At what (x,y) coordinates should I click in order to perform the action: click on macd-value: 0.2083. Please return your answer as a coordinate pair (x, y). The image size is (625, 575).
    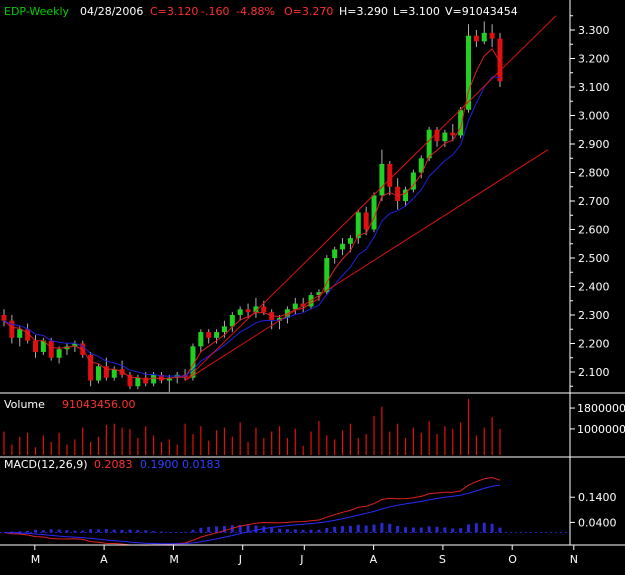
    Looking at the image, I should click on (113, 464).